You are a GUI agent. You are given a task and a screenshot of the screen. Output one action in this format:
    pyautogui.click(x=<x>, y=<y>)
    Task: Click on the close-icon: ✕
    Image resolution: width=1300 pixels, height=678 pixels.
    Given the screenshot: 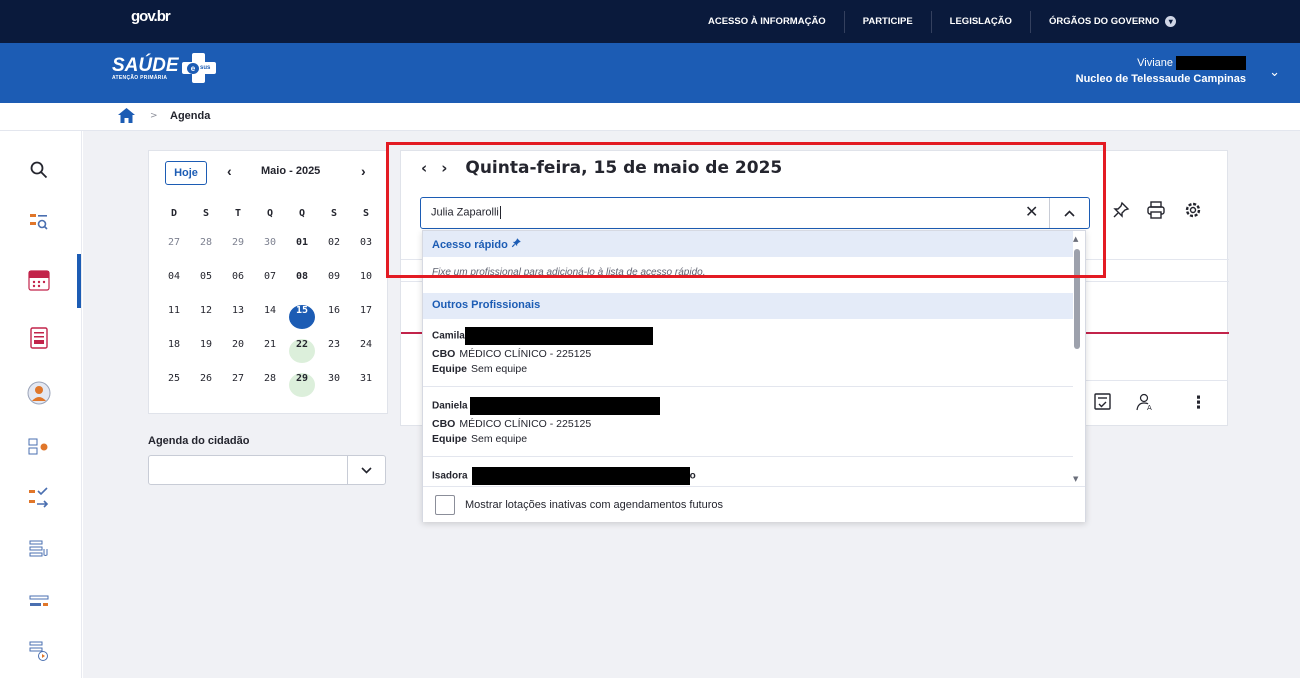 What is the action you would take?
    pyautogui.click(x=1031, y=211)
    